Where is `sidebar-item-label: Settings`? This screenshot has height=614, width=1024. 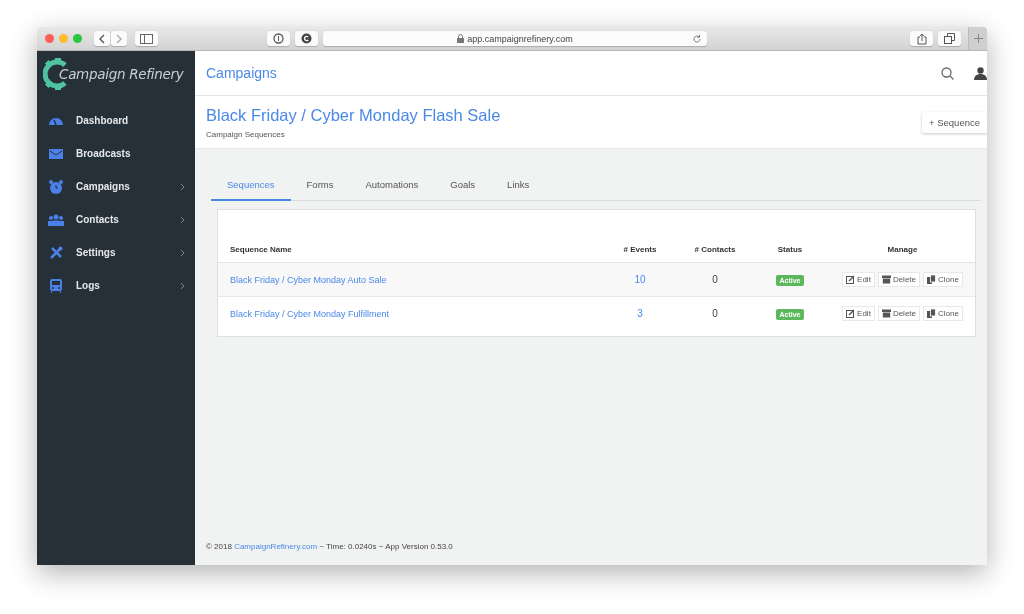 sidebar-item-label: Settings is located at coordinates (96, 252).